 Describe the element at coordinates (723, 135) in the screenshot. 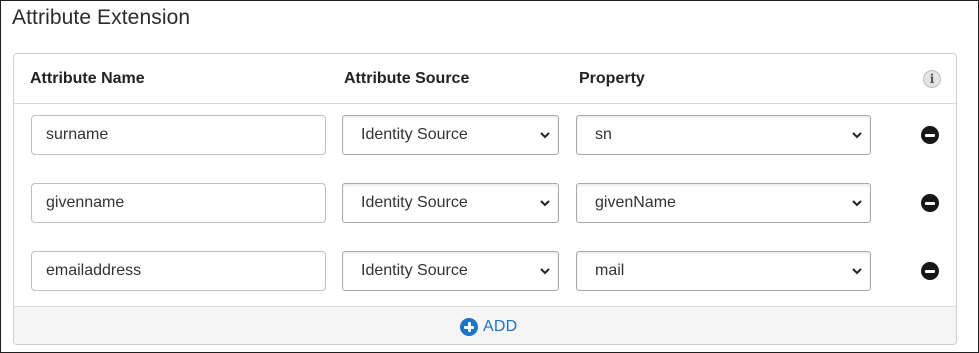

I see `property-select: sn` at that location.